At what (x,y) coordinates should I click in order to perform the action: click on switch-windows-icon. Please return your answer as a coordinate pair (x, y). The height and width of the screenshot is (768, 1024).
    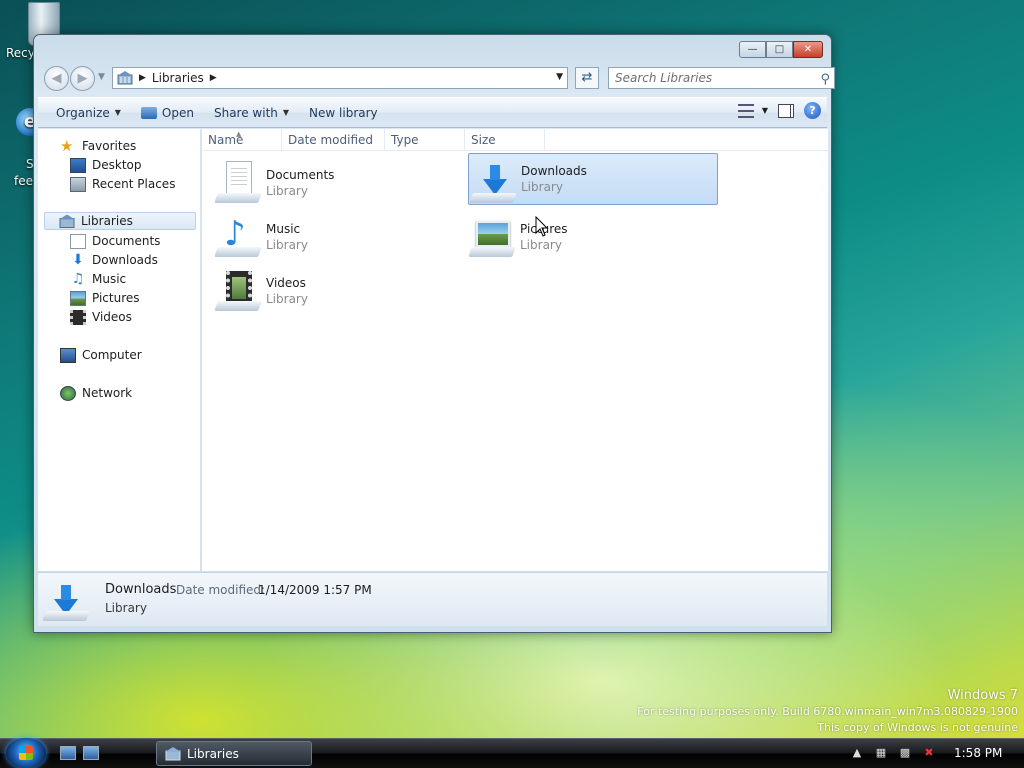
    Looking at the image, I should click on (91, 753).